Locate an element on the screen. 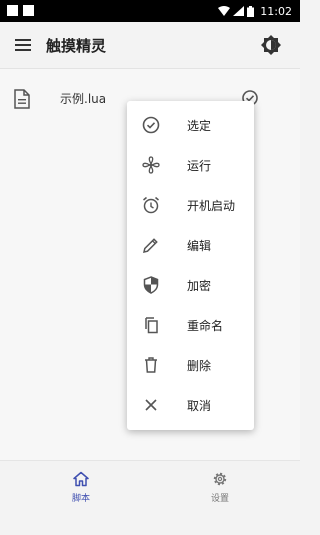 The height and width of the screenshot is (535, 320). menu-item-label: 取消 is located at coordinates (199, 406).